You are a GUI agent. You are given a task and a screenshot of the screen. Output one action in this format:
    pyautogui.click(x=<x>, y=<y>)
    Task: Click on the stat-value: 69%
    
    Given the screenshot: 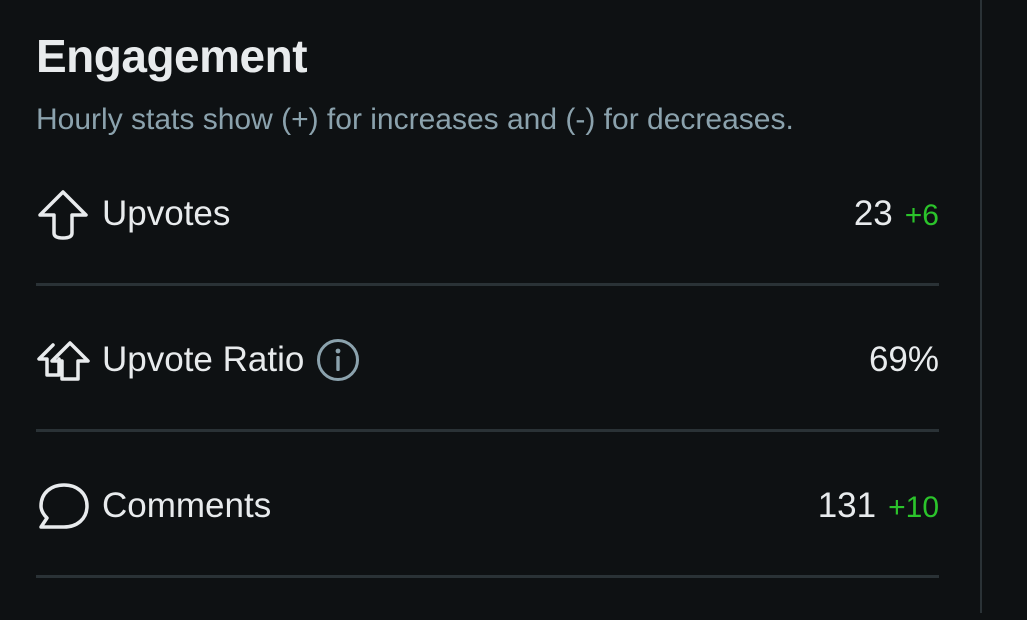 What is the action you would take?
    pyautogui.click(x=903, y=359)
    